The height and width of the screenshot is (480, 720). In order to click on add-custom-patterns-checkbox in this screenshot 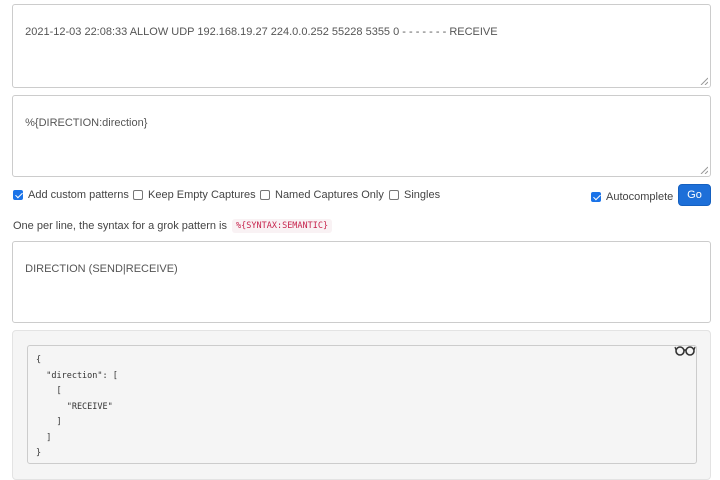, I will do `click(18, 195)`.